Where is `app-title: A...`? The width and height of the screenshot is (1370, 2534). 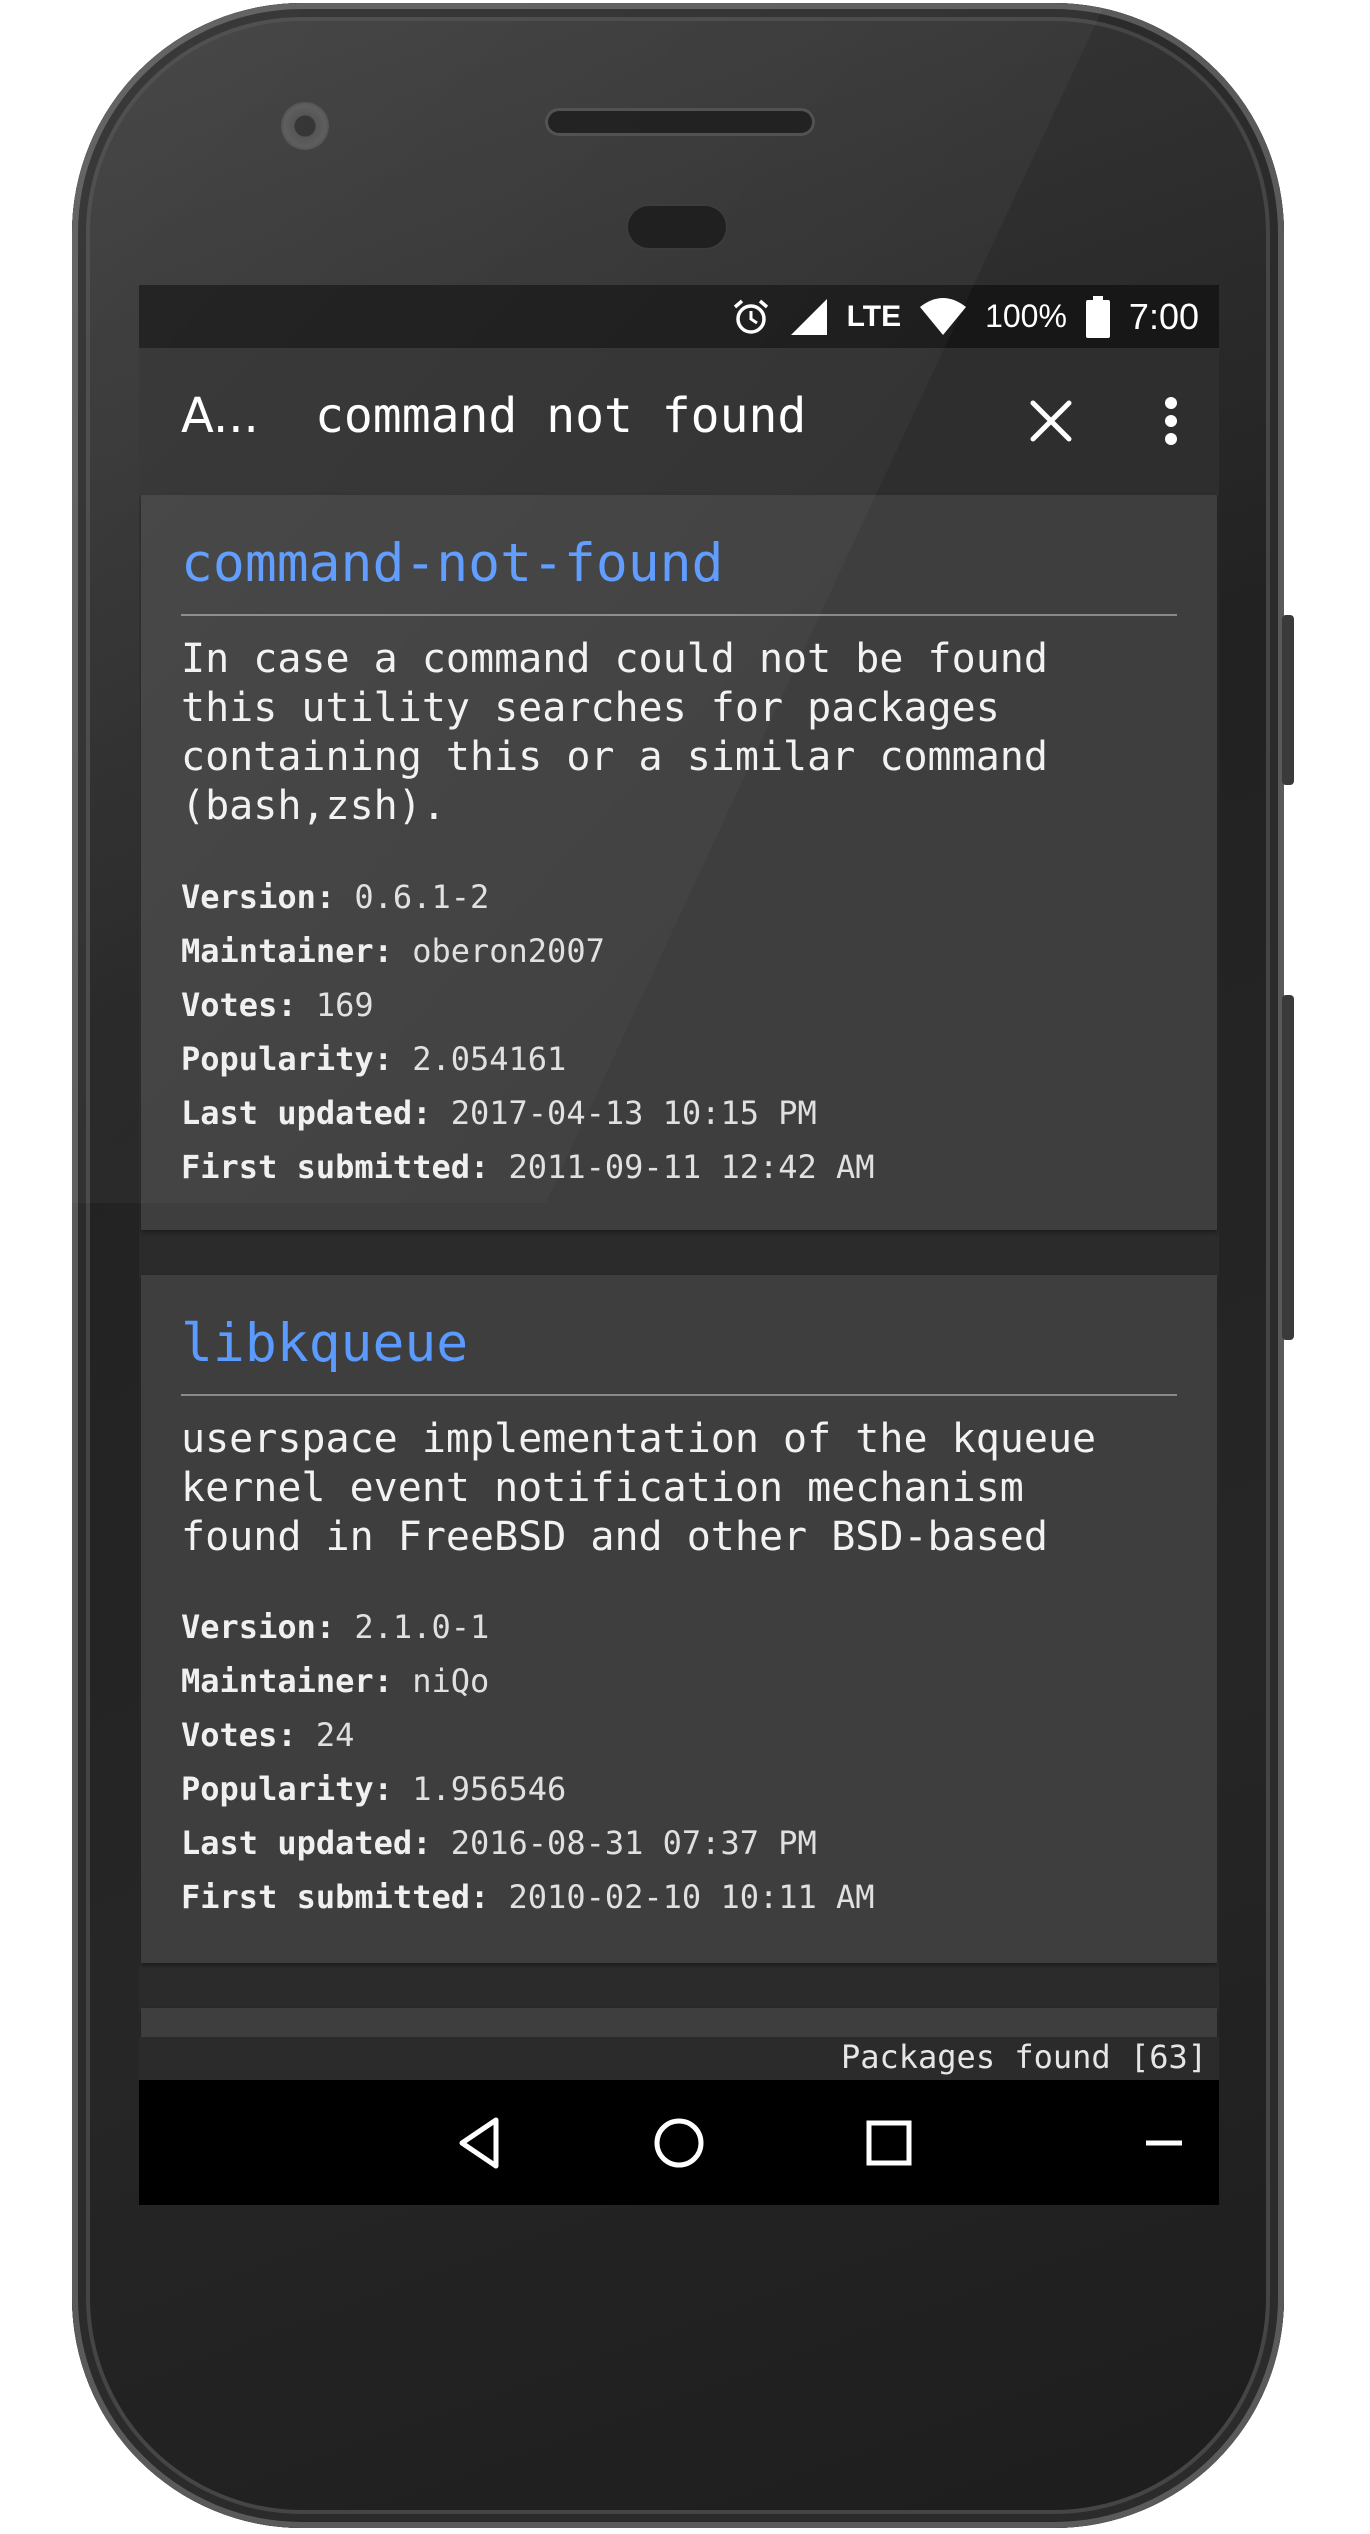
app-title: A... is located at coordinates (220, 416).